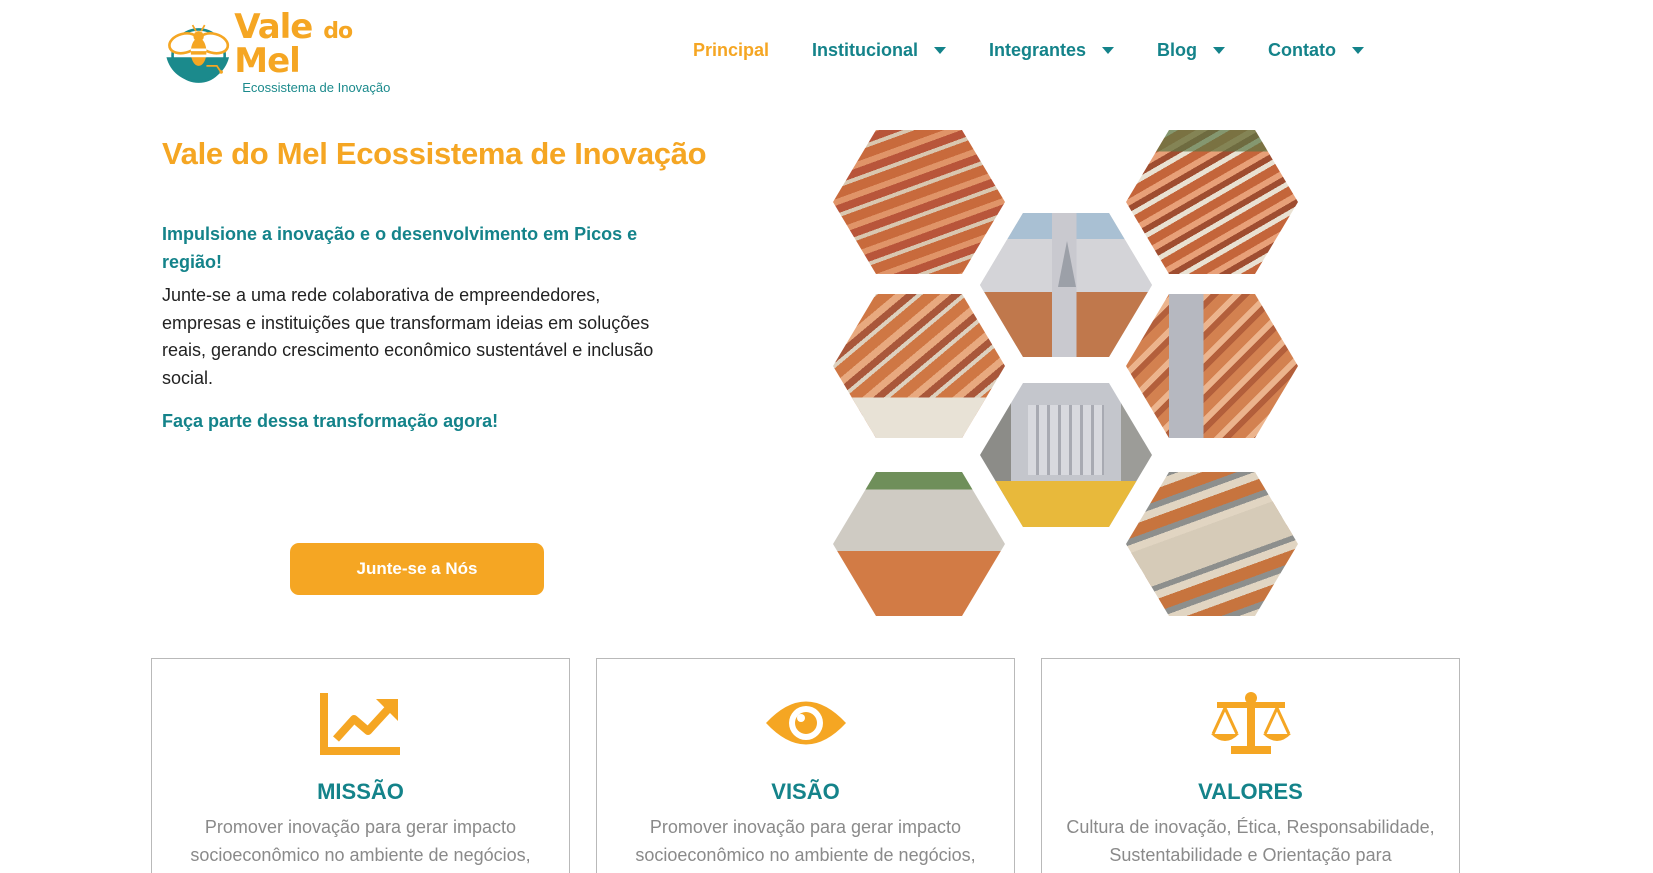  I want to click on chart-line-icon, so click(361, 723).